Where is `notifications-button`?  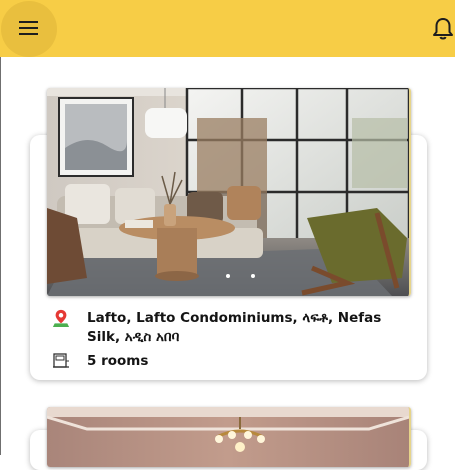
notifications-button is located at coordinates (443, 29).